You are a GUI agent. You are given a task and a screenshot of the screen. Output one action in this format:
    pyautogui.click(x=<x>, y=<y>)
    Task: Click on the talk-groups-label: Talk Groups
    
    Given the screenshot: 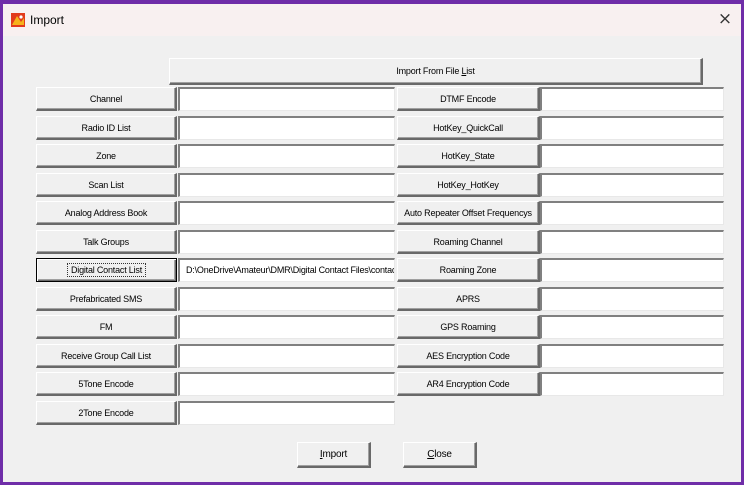 What is the action you would take?
    pyautogui.click(x=106, y=241)
    